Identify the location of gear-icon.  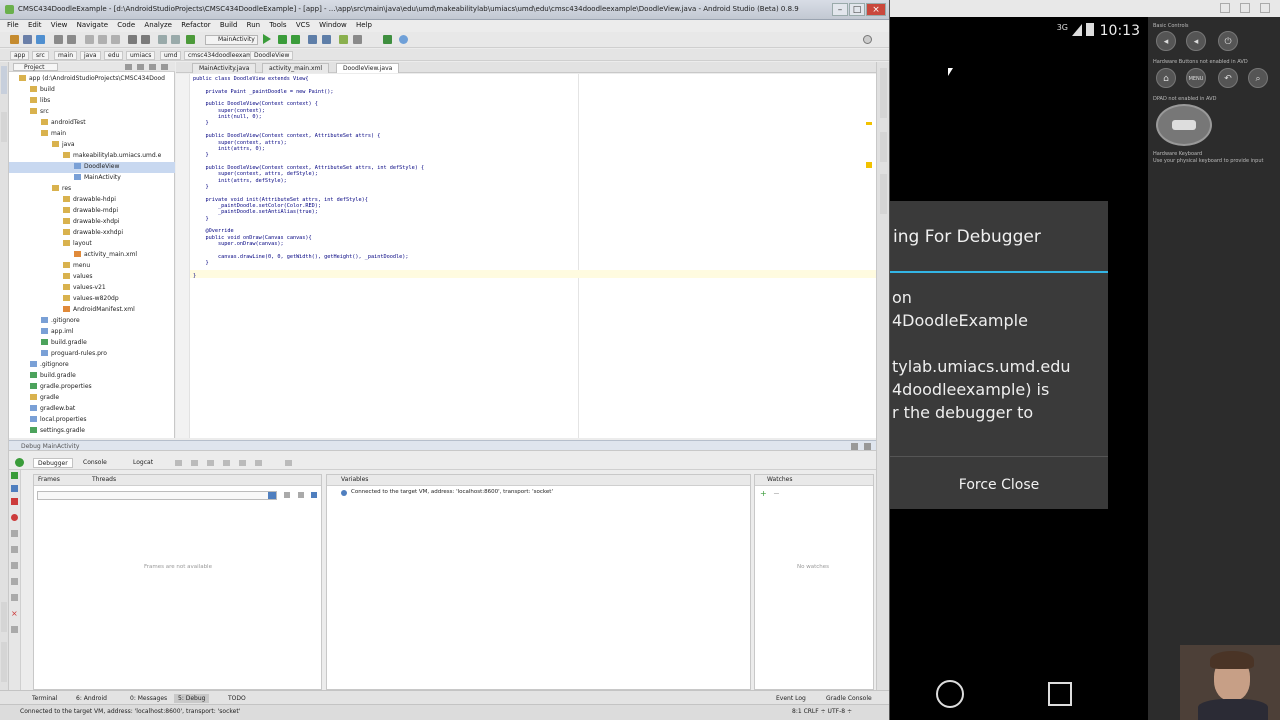
(854, 446).